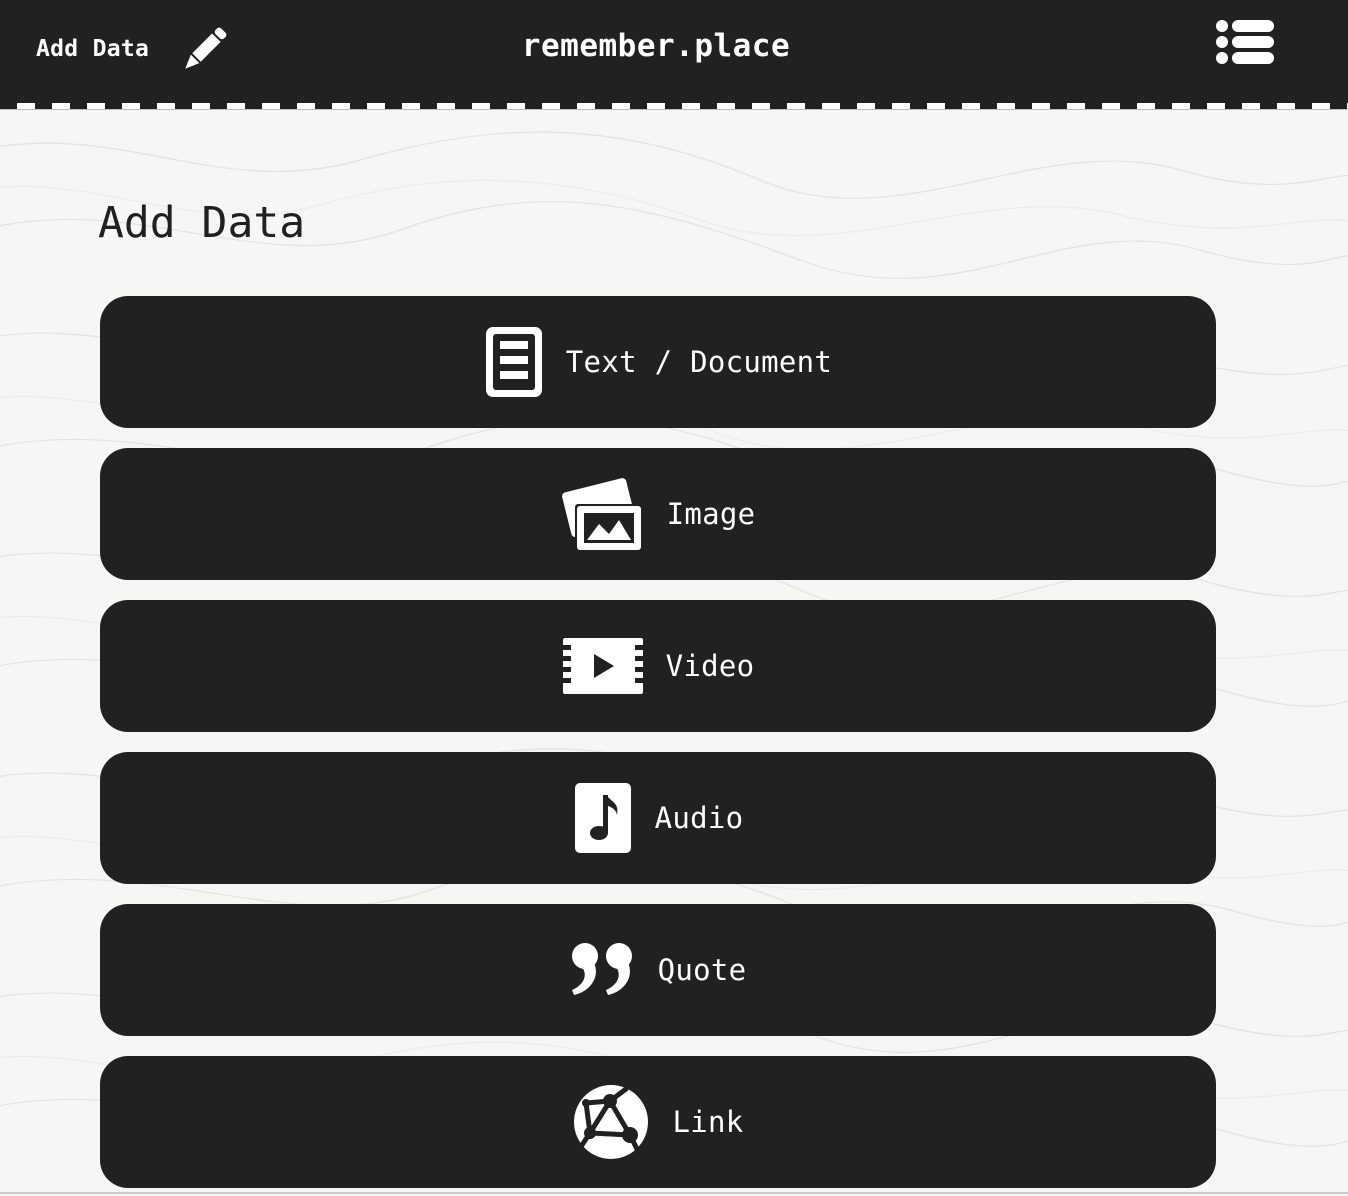  Describe the element at coordinates (602, 818) in the screenshot. I see `audio-icon` at that location.